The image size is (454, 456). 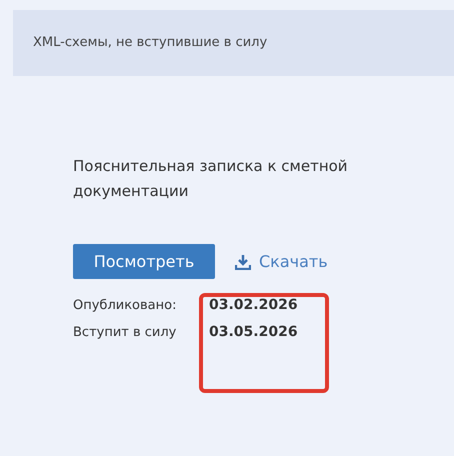 I want to click on field-label: Опубликовано:, so click(x=125, y=306).